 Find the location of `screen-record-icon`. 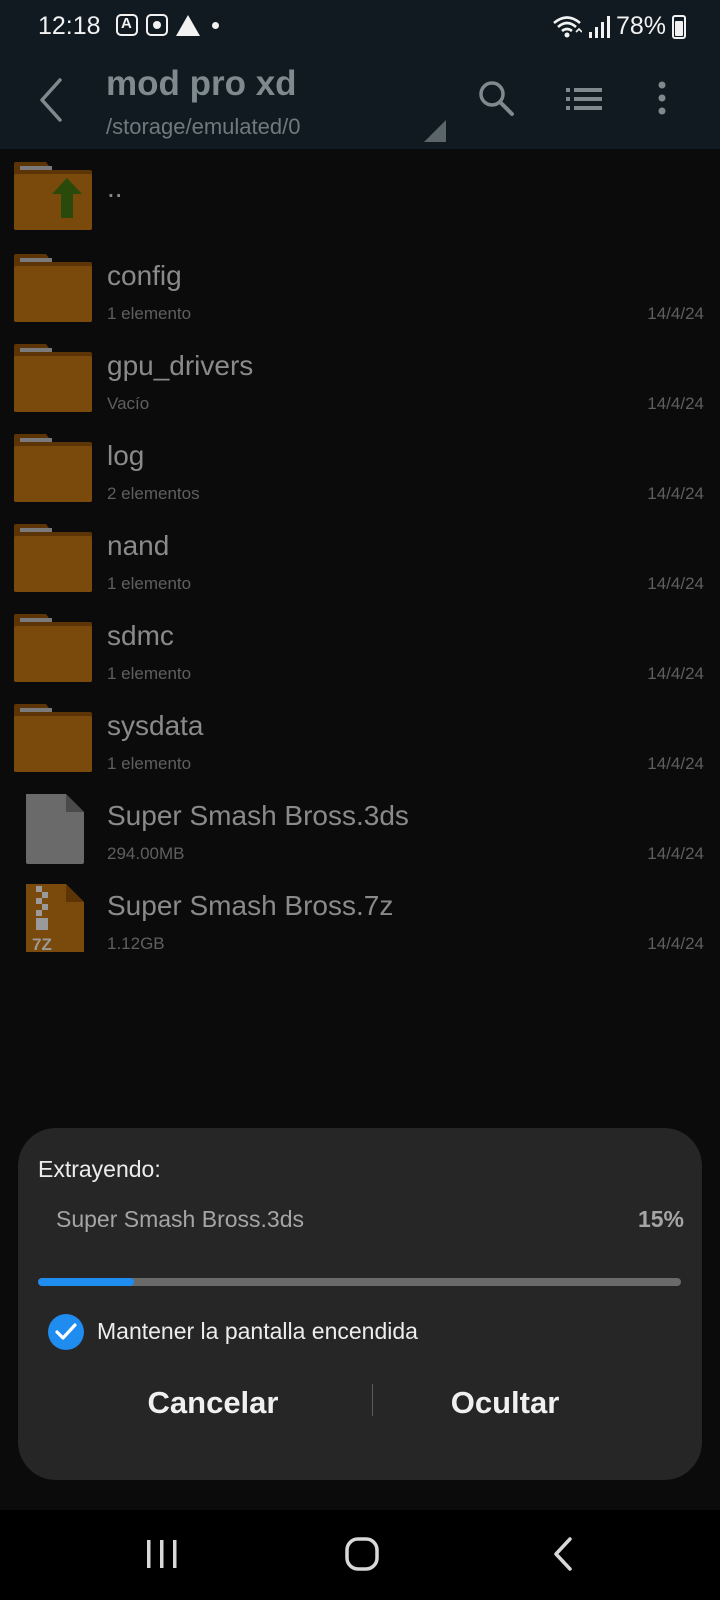

screen-record-icon is located at coordinates (157, 25).